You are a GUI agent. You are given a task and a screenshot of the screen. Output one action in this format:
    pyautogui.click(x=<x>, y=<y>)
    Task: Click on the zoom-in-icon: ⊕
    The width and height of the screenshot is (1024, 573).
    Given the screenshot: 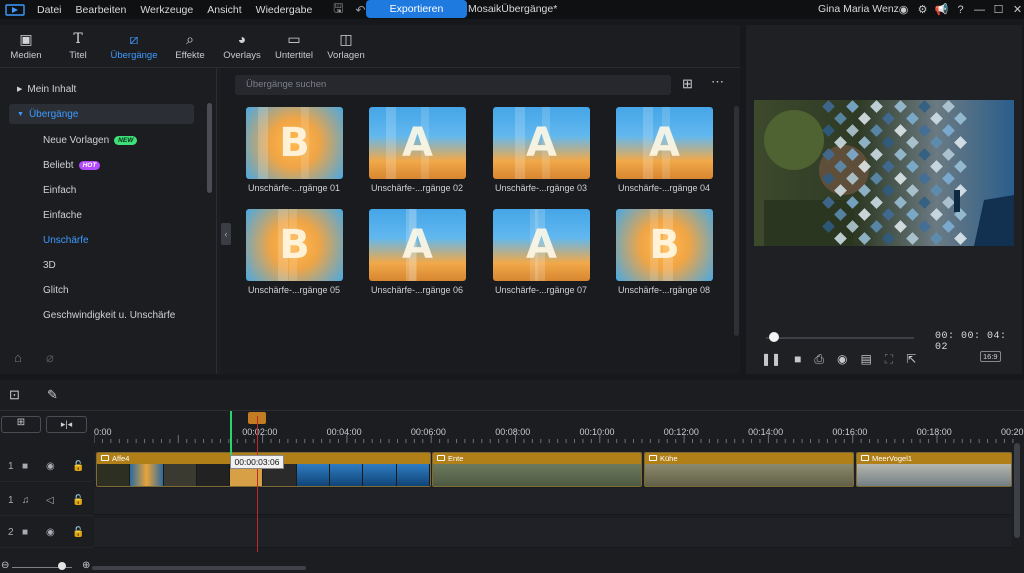 What is the action you would take?
    pyautogui.click(x=86, y=565)
    